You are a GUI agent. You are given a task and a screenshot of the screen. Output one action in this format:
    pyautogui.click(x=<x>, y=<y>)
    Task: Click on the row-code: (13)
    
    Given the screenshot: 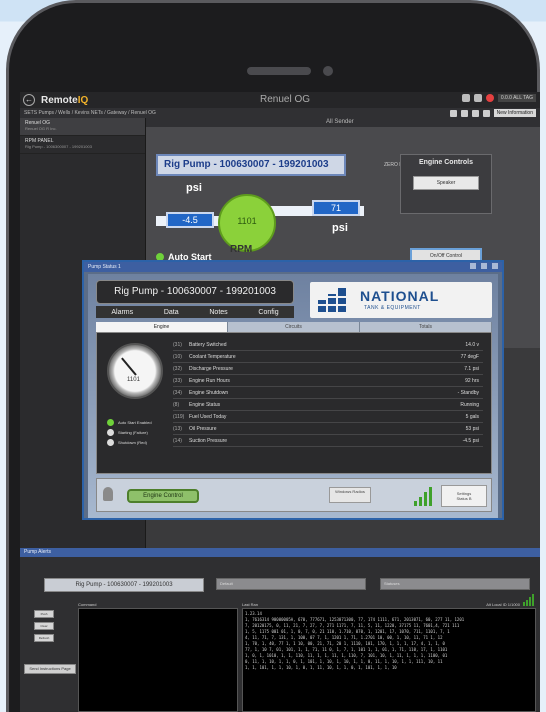 What is the action you would take?
    pyautogui.click(x=177, y=428)
    